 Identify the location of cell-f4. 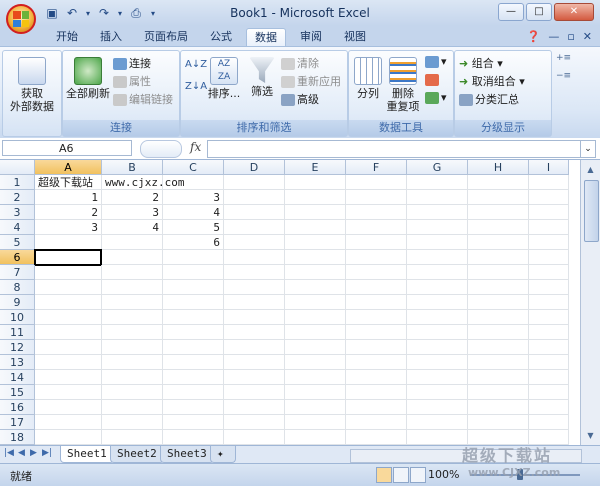
(376, 227).